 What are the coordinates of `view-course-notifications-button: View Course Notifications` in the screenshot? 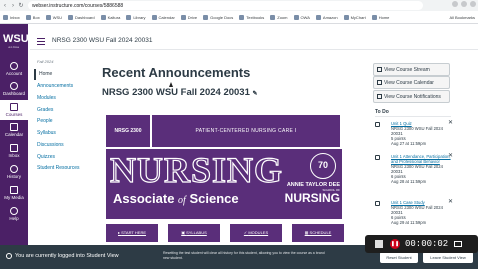 It's located at (411, 96).